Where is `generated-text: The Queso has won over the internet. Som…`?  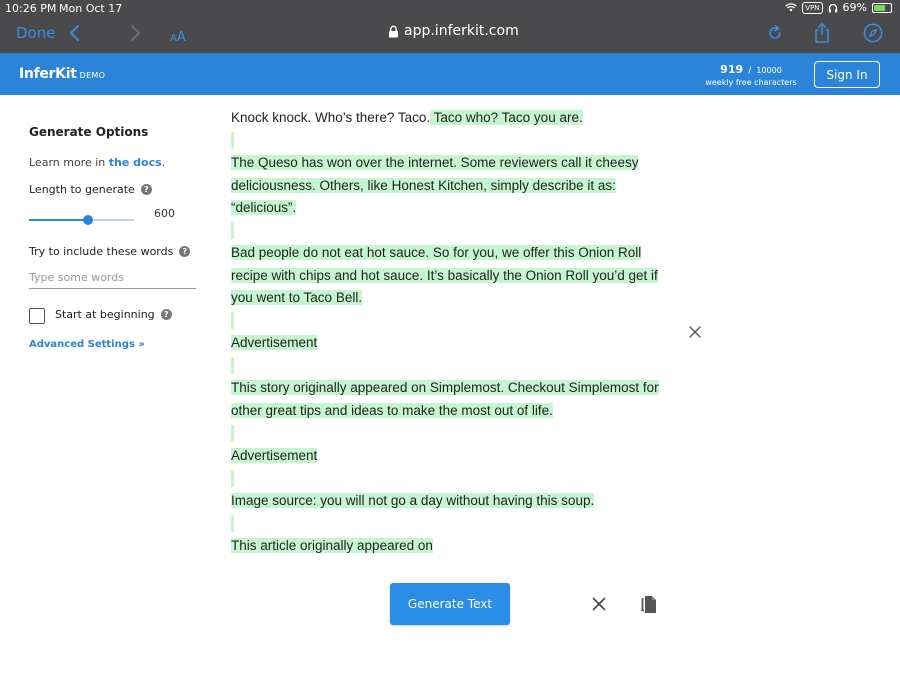 generated-text: The Queso has won over the internet. Som… is located at coordinates (435, 185).